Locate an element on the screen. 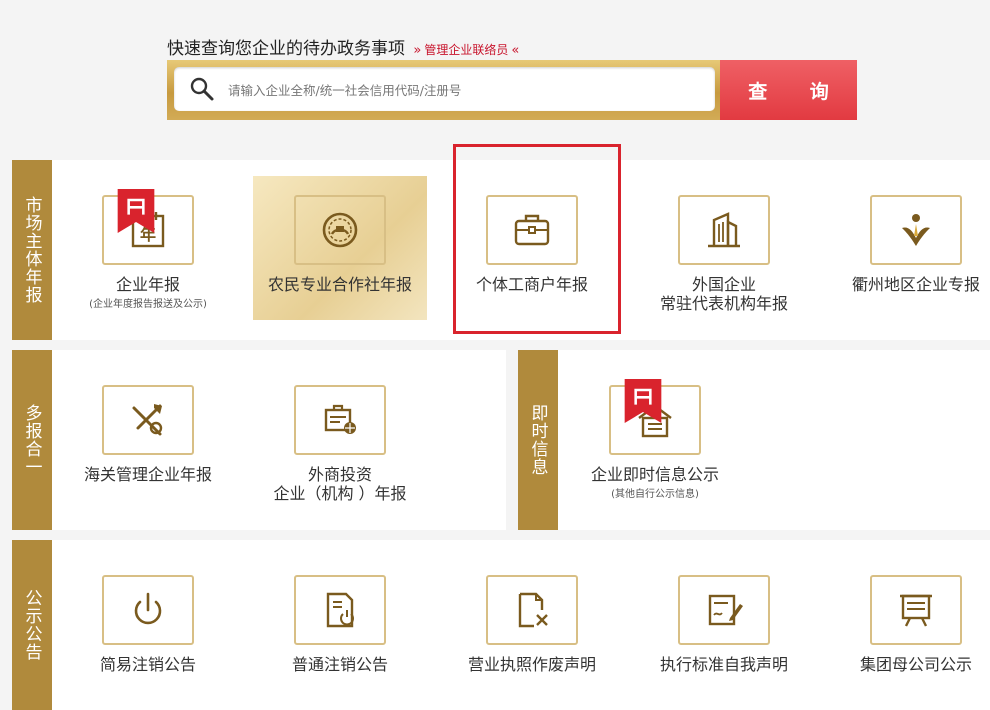  quzhou-icon-box is located at coordinates (916, 230).